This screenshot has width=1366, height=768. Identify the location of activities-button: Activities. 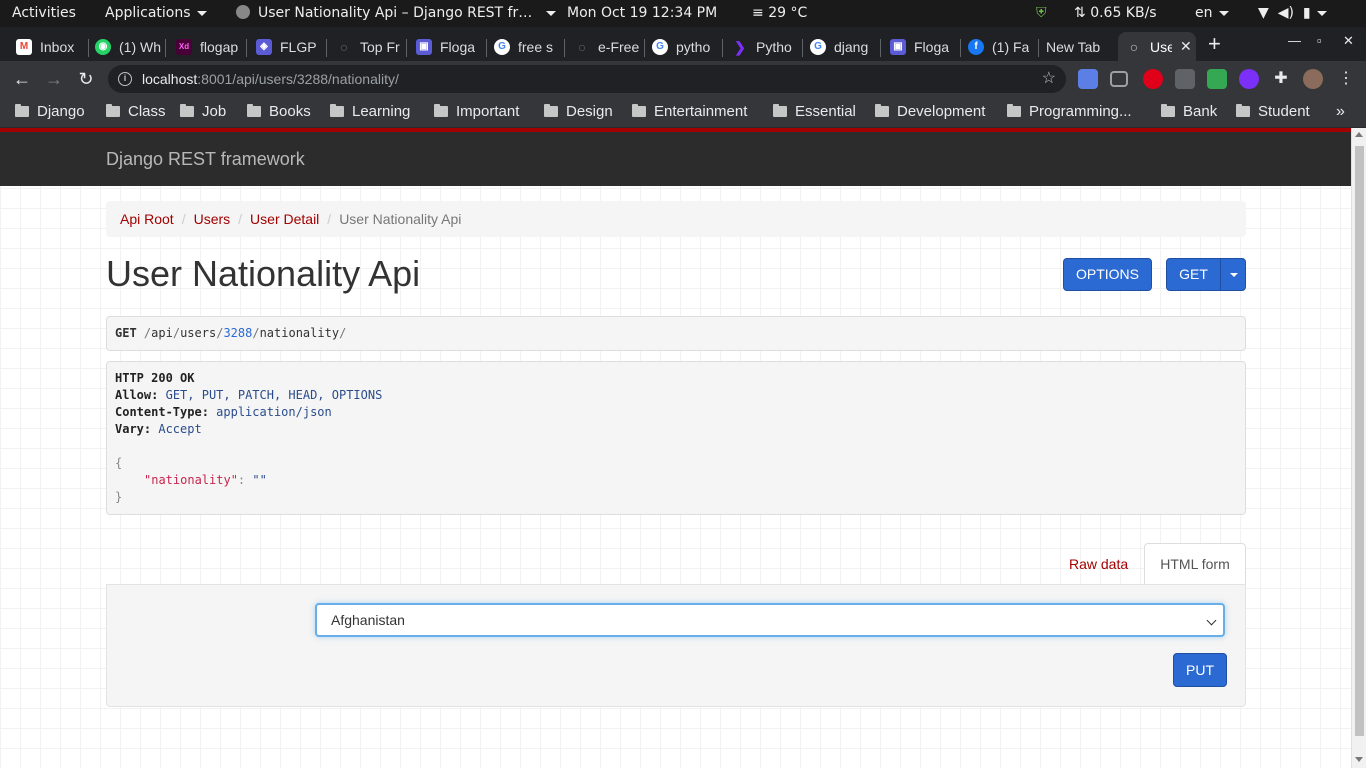
(44, 13).